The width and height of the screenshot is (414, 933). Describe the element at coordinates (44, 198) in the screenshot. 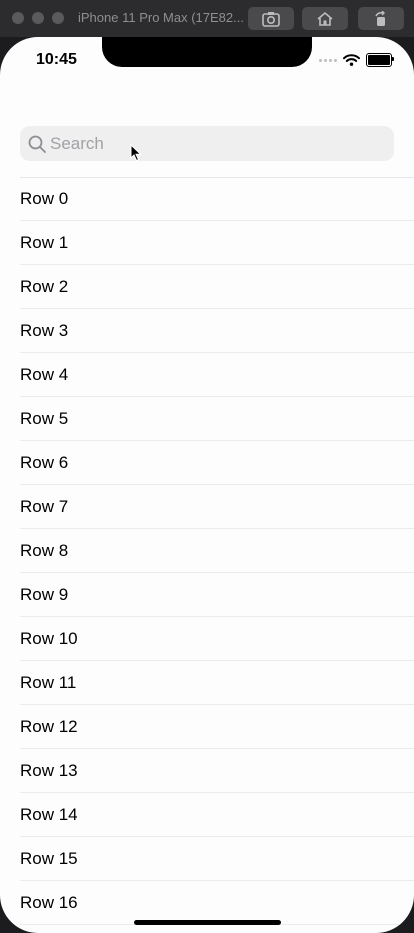

I see `row-label: Row 0` at that location.